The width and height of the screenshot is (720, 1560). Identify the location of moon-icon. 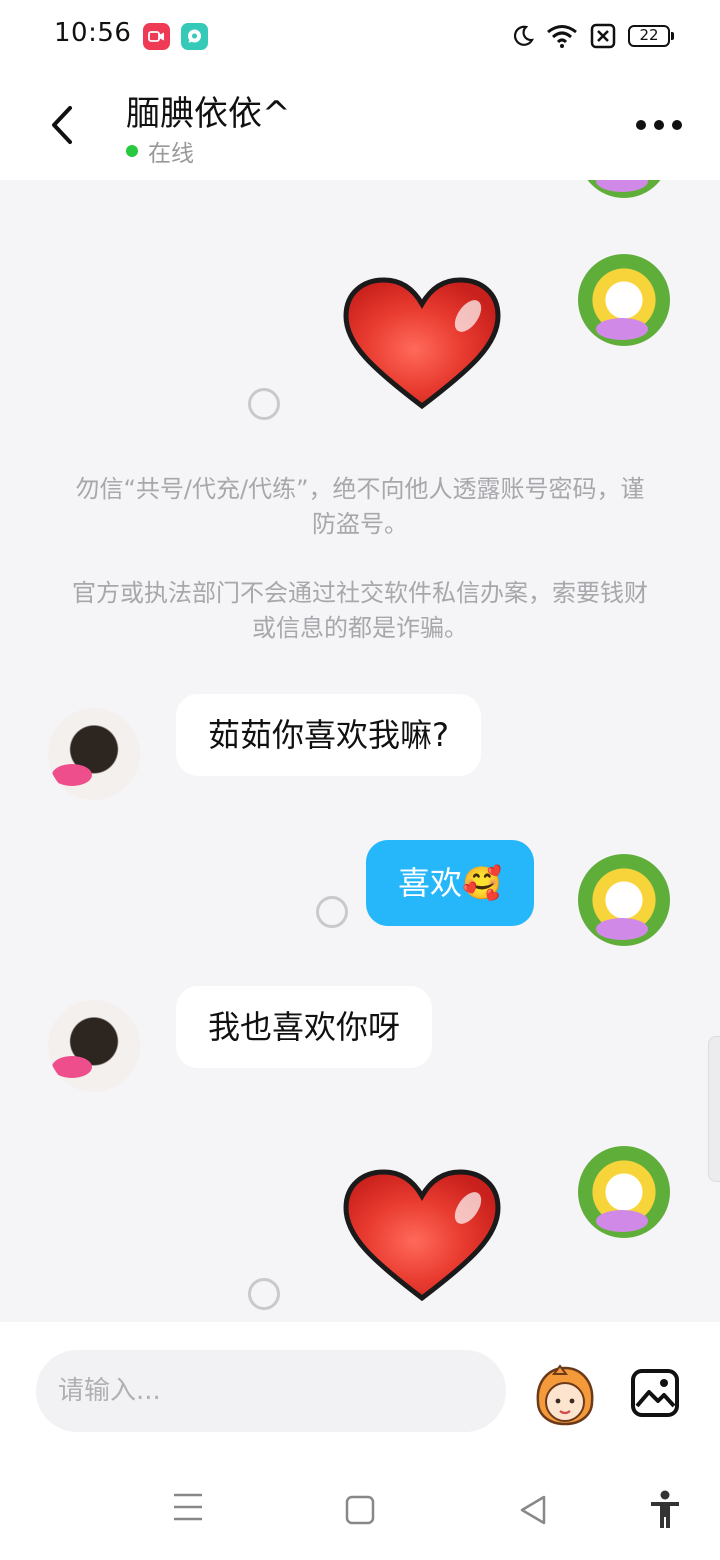
(524, 35).